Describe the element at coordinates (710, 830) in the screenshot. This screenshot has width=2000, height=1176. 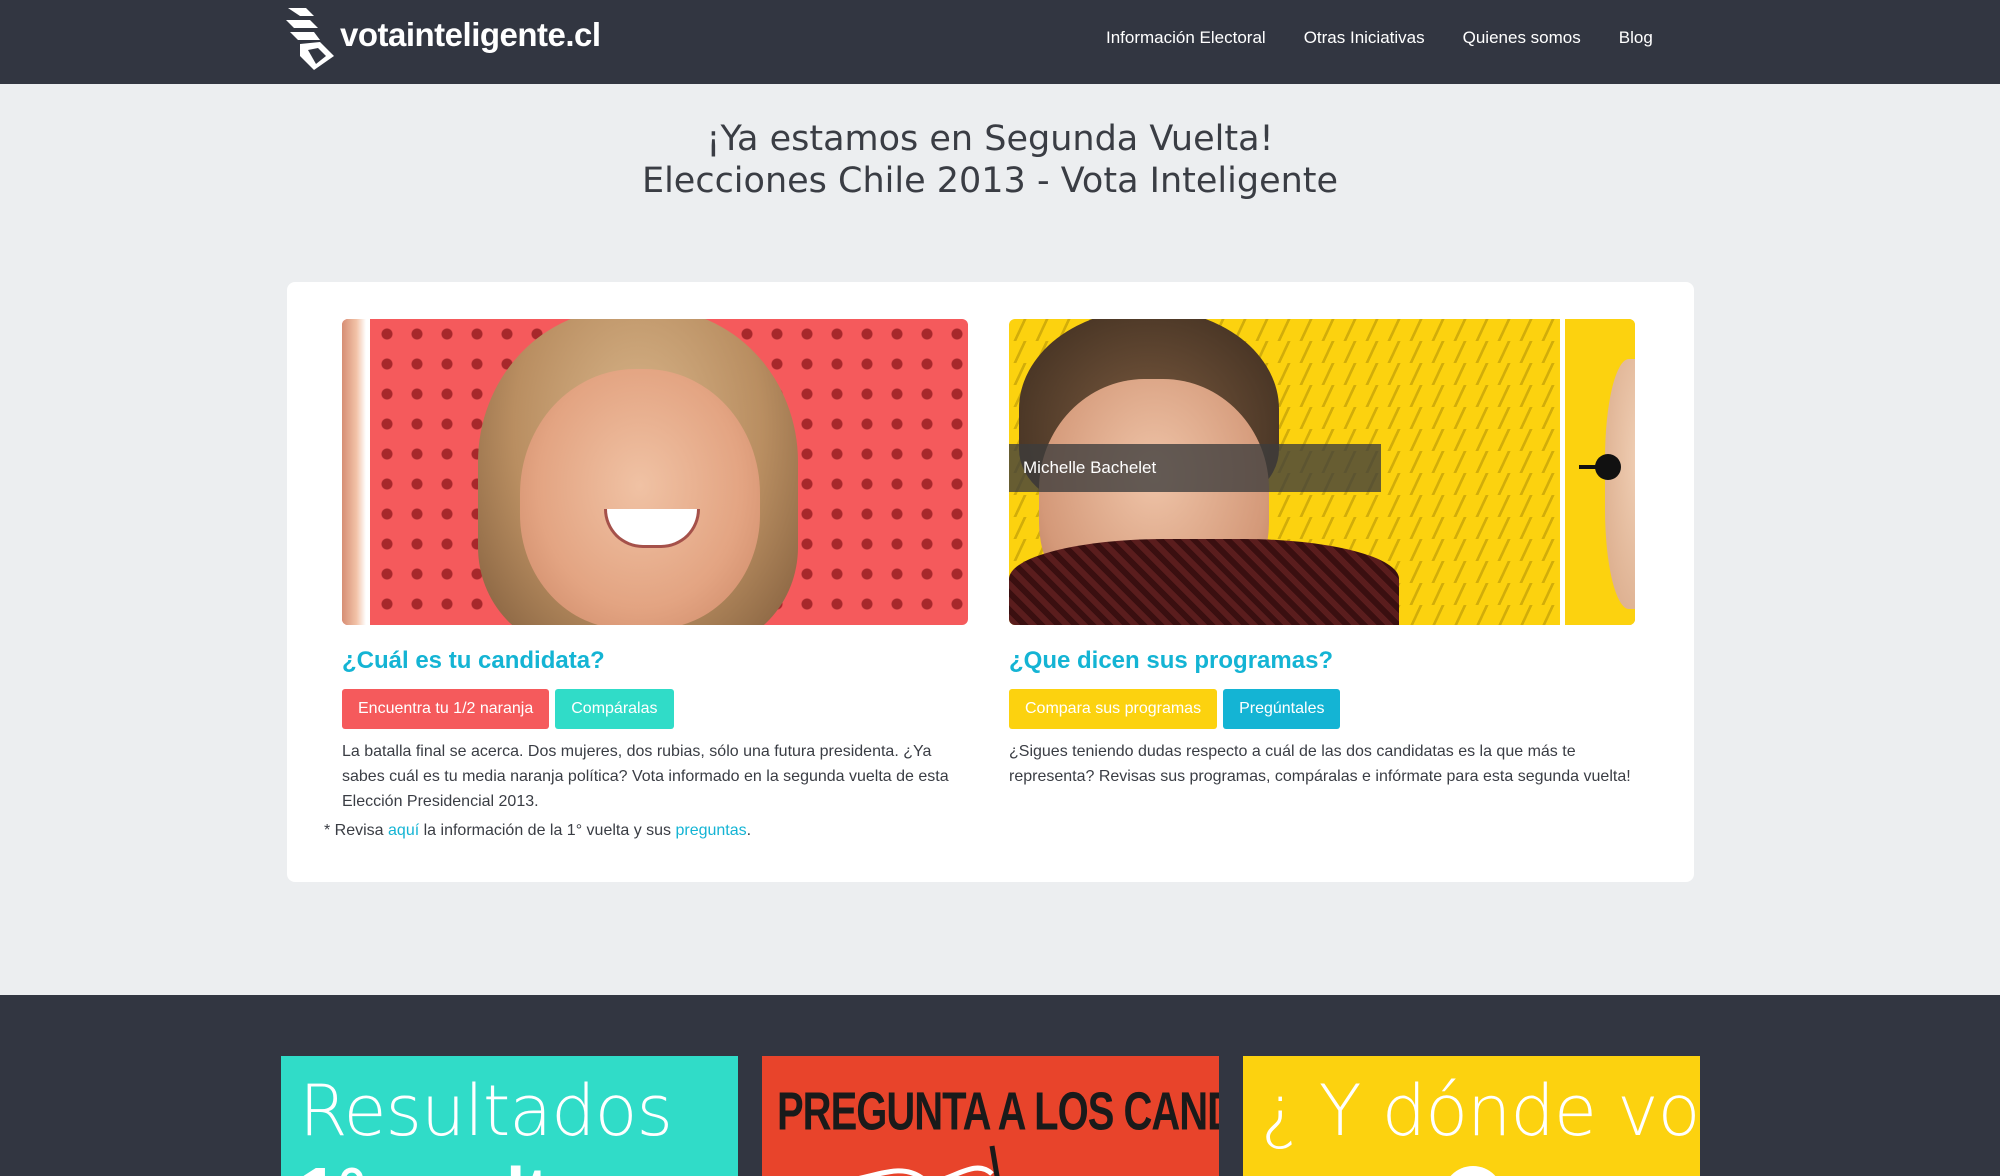
I see `first-round-questions-link: preguntas` at that location.